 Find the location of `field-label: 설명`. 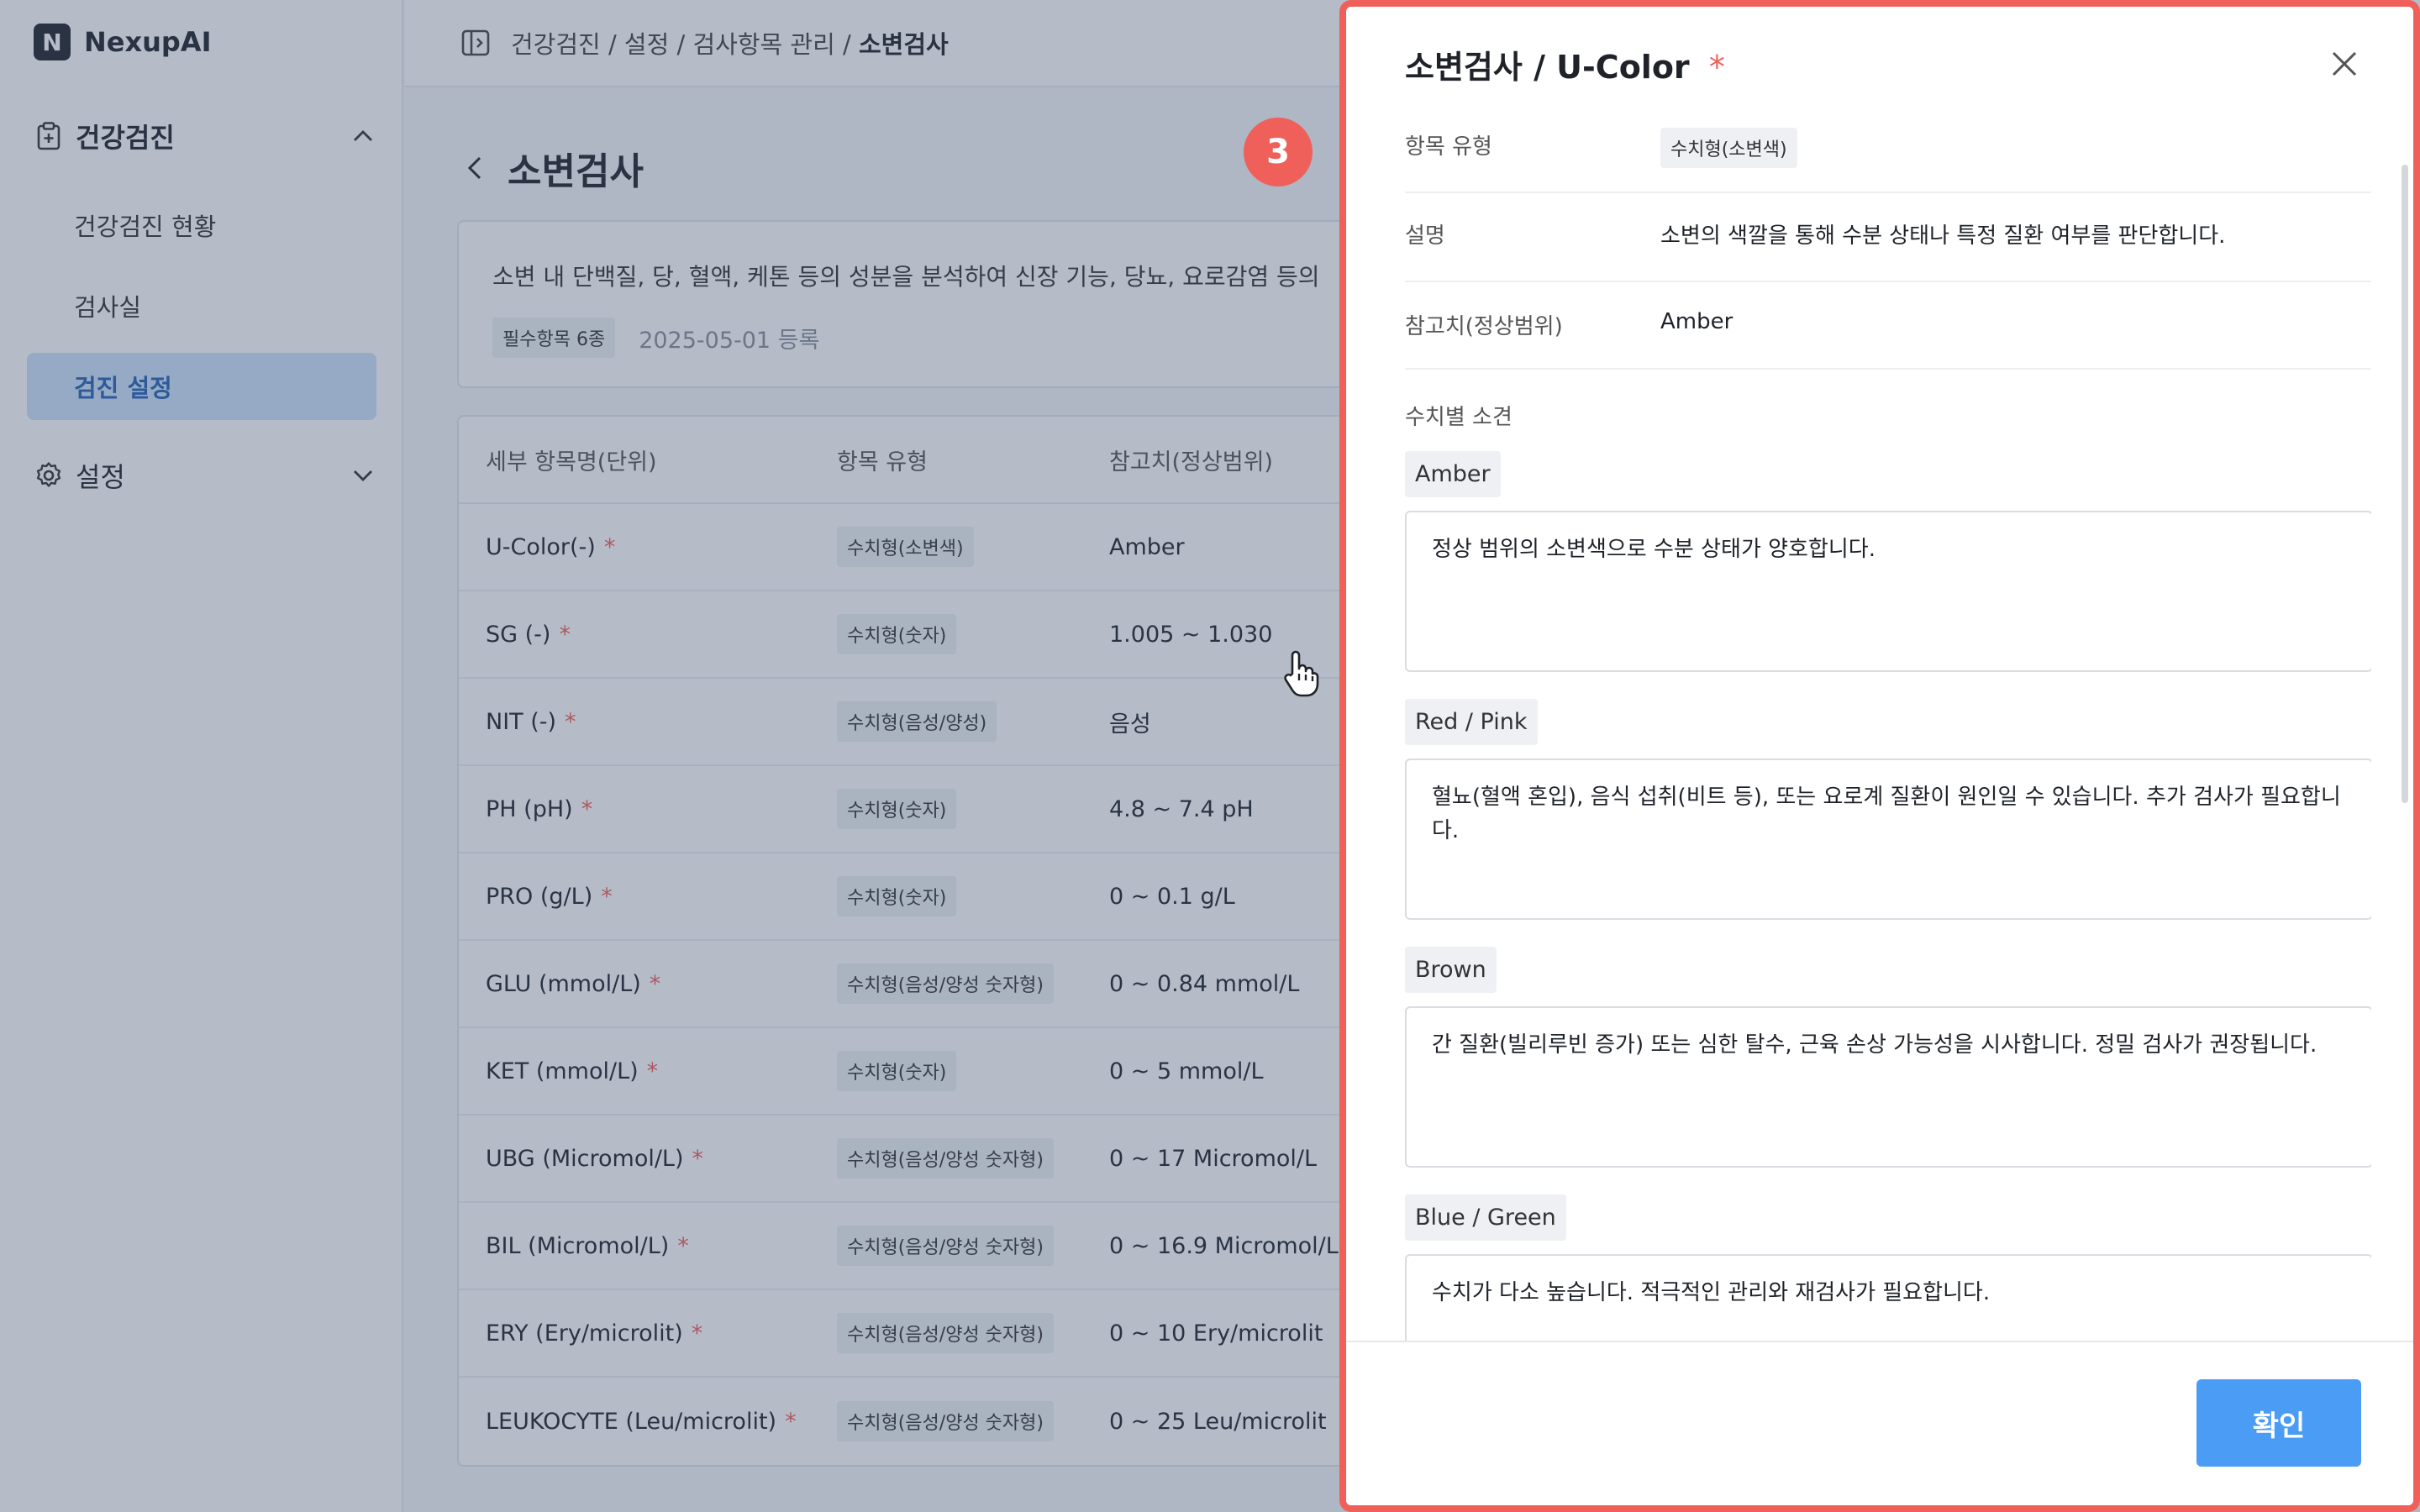

field-label: 설명 is located at coordinates (1425, 236).